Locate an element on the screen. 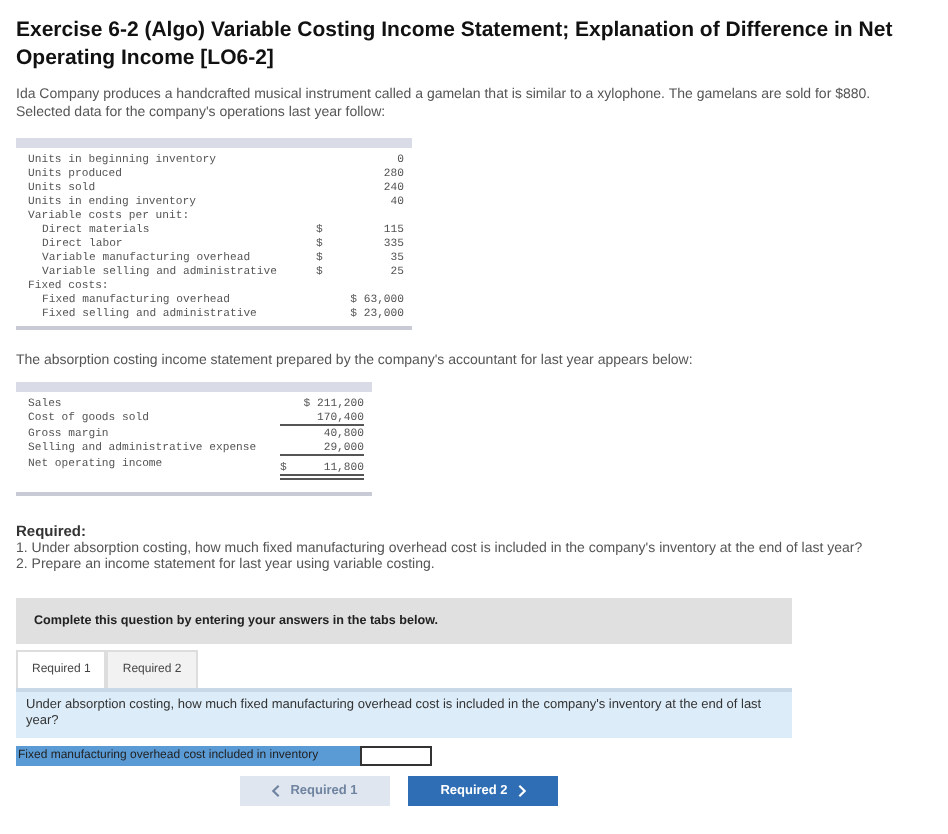 The width and height of the screenshot is (948, 834). exercise-title: Exercise 6-2 (Algo) Variable Costing Income Statement; Explanation of Difference in Net Operating Income [LO6-2] is located at coordinates (455, 44).